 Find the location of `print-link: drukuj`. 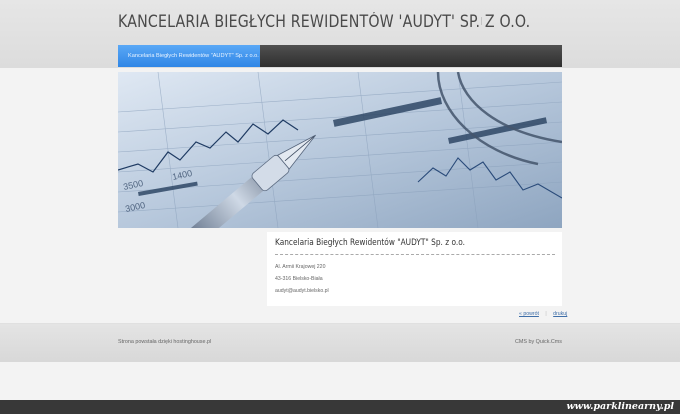

print-link: drukuj is located at coordinates (560, 314).